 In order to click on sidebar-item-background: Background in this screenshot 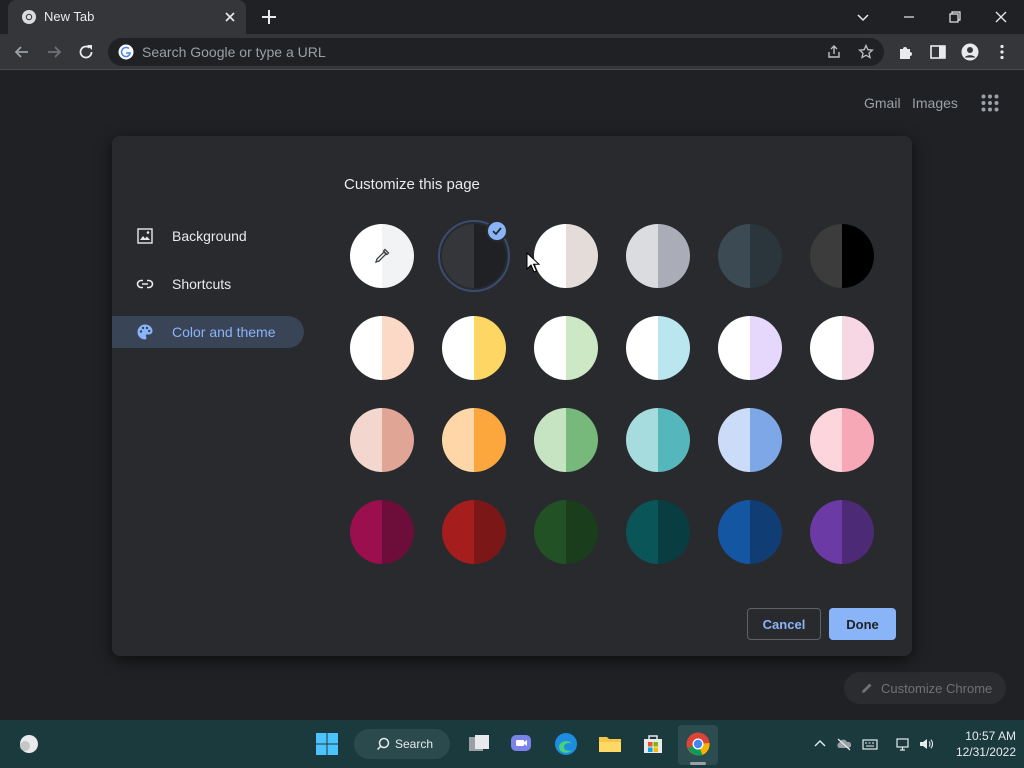, I will do `click(208, 236)`.